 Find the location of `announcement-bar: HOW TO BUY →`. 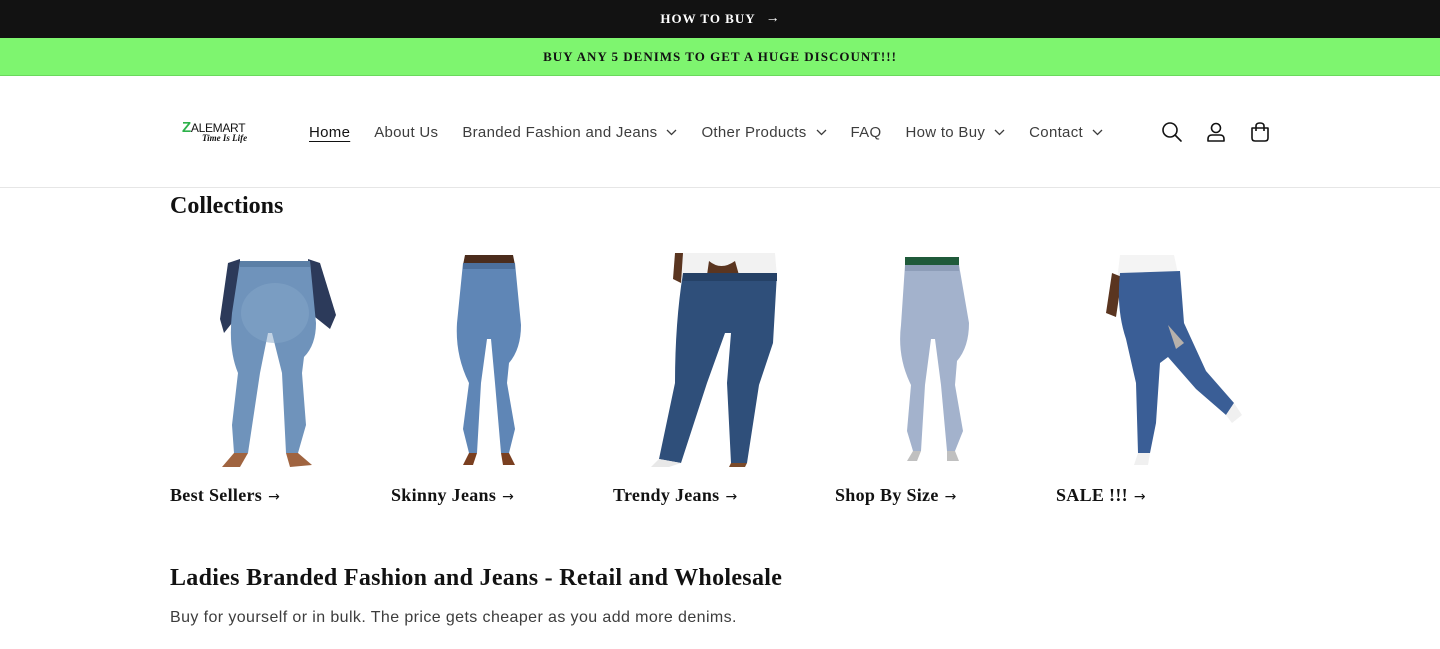

announcement-bar: HOW TO BUY → is located at coordinates (720, 19).